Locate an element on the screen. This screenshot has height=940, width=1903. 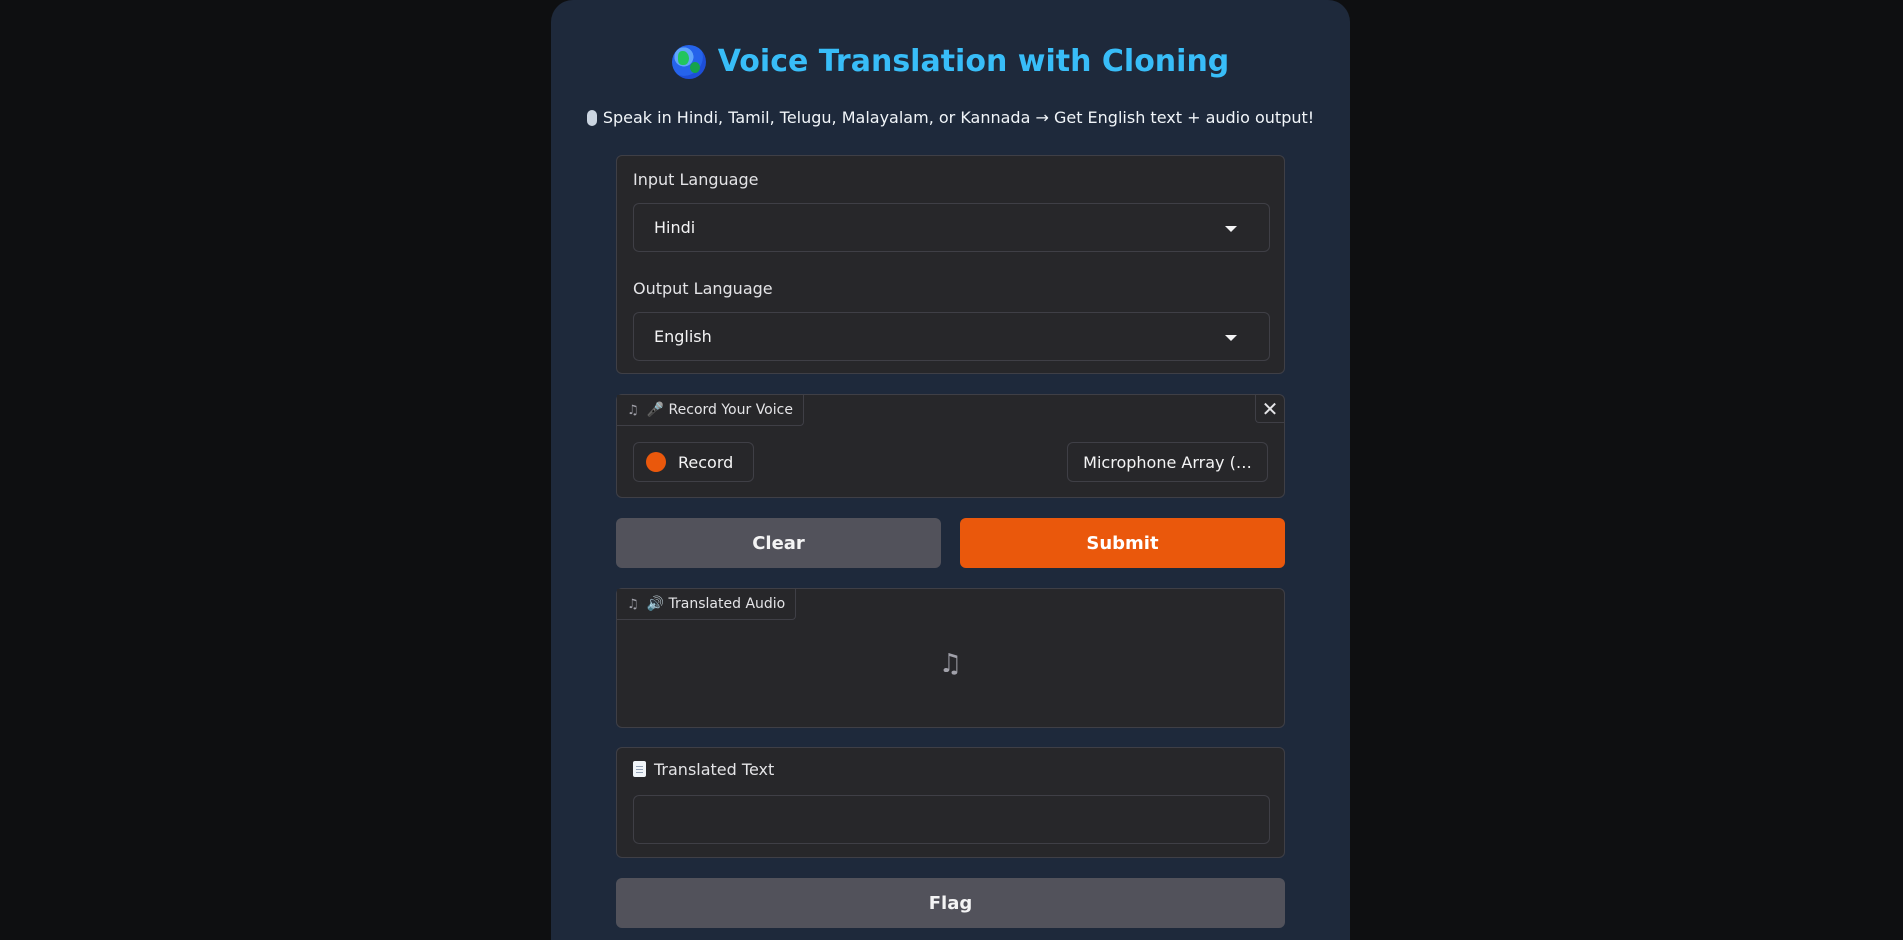
translated-text-panel: Translated Text is located at coordinates (950, 802).